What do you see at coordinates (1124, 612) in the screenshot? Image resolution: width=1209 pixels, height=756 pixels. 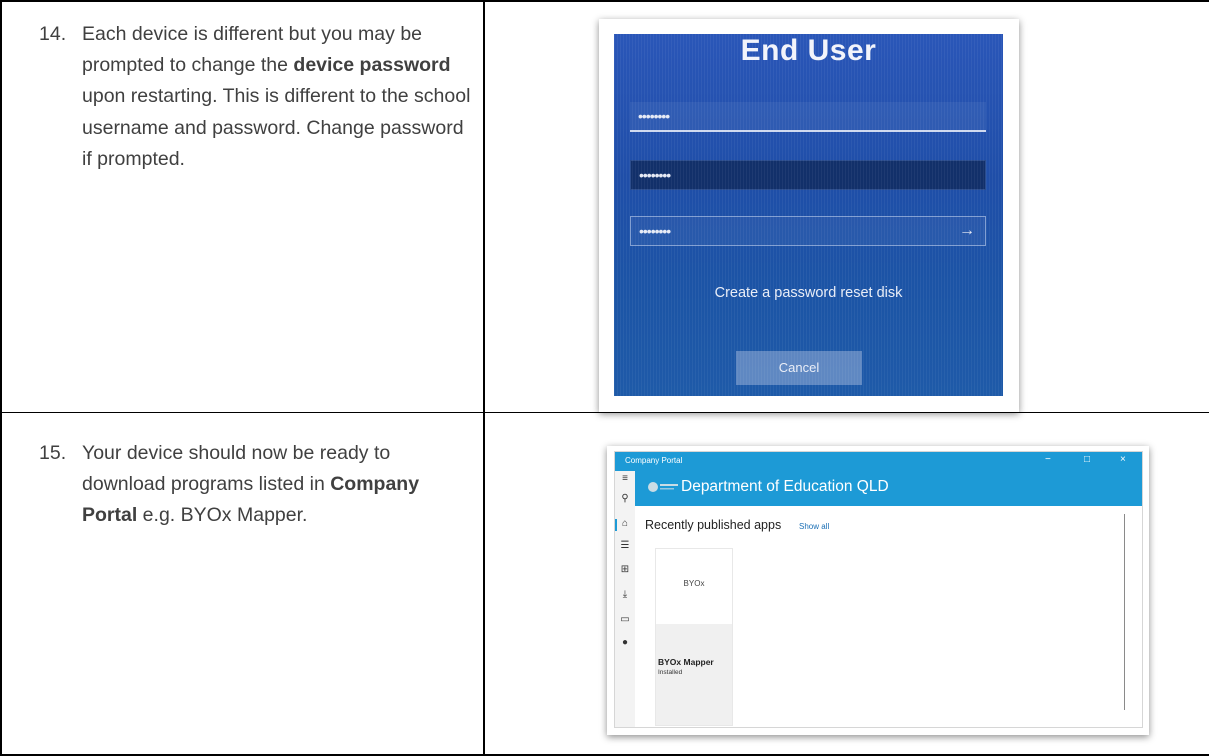 I see `scrollbar` at bounding box center [1124, 612].